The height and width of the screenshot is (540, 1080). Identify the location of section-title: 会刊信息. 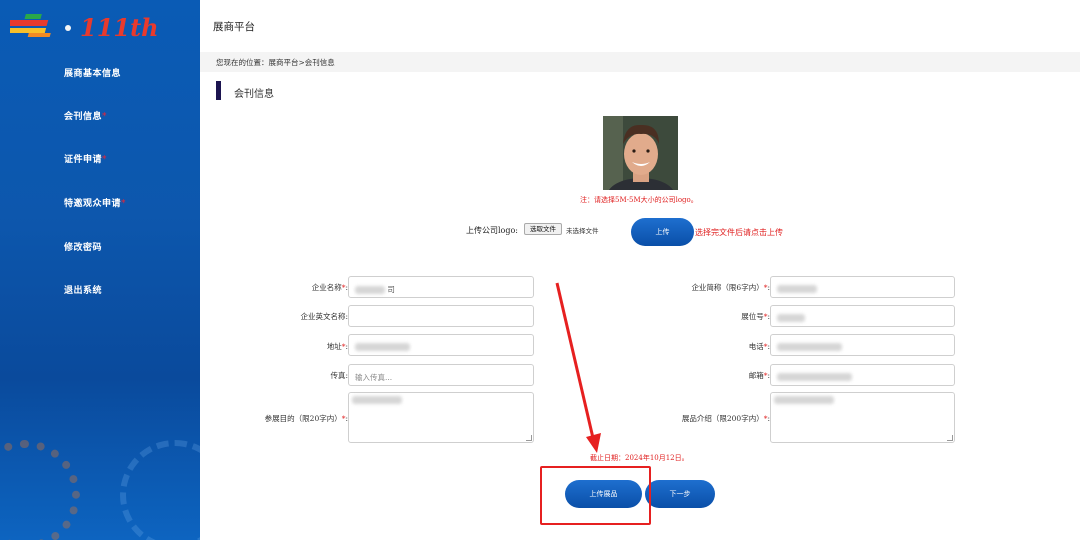
(254, 94).